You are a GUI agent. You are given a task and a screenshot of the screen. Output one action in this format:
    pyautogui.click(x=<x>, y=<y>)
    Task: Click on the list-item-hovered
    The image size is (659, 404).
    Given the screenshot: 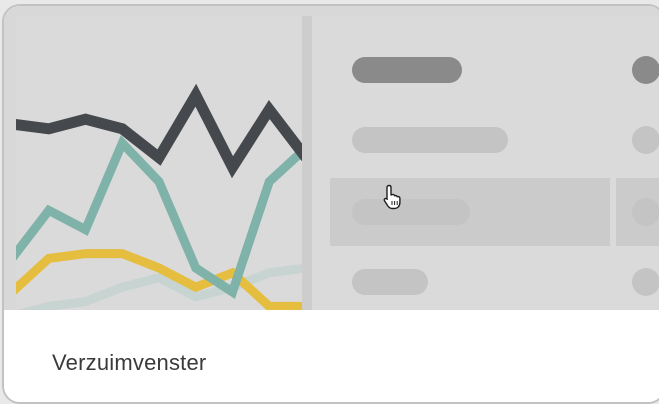 What is the action you would take?
    pyautogui.click(x=470, y=212)
    